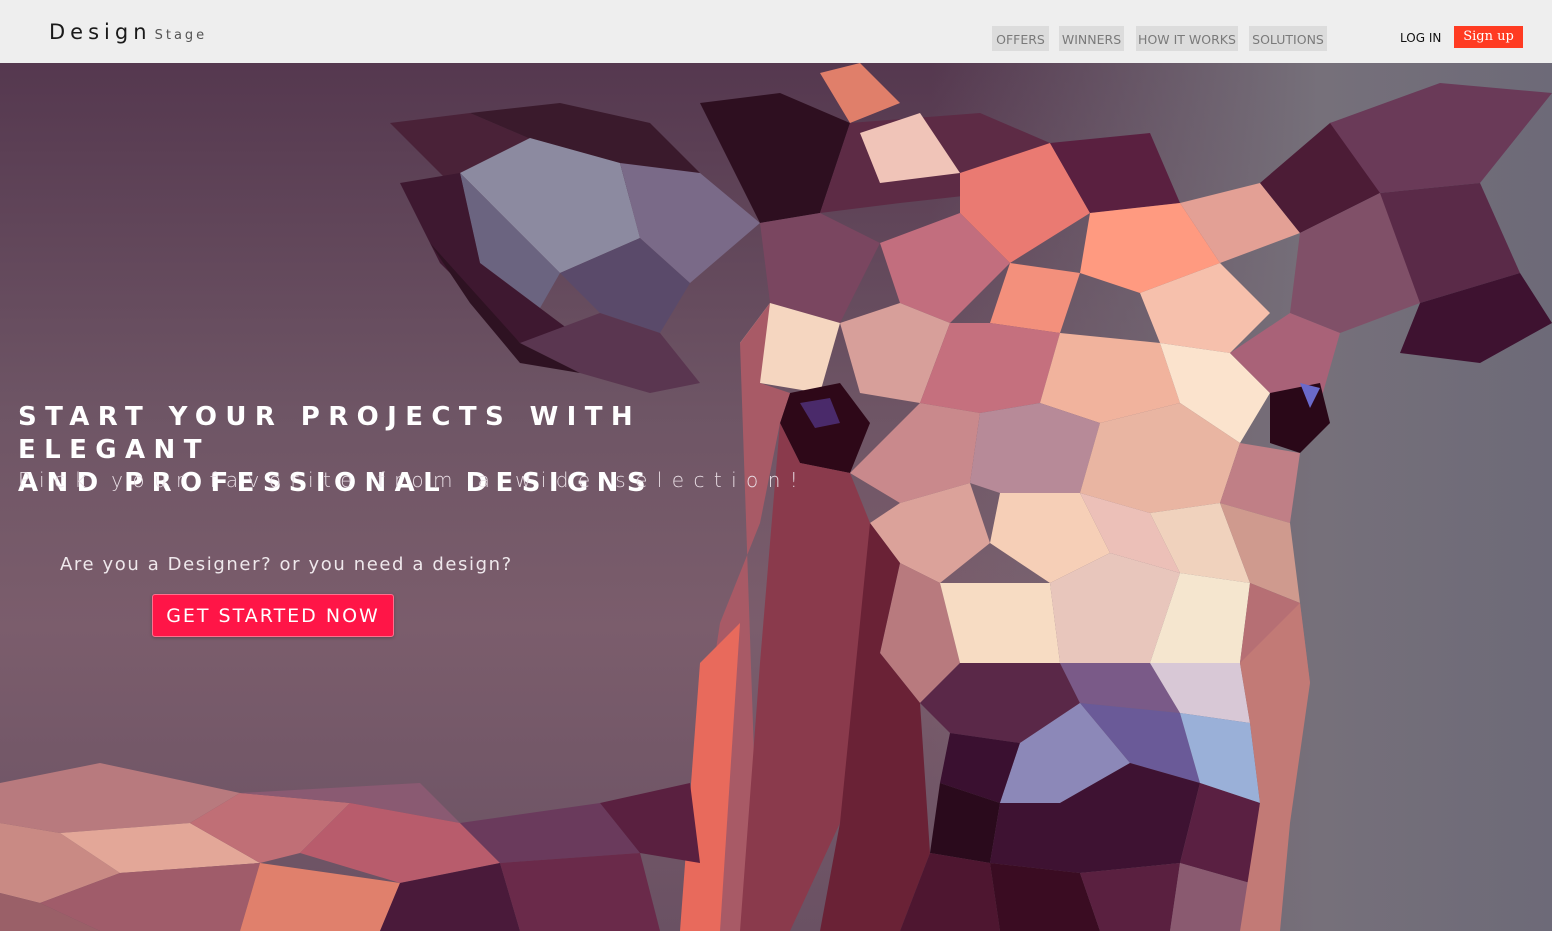 This screenshot has height=931, width=1552. What do you see at coordinates (1020, 38) in the screenshot?
I see `nav-item-offers: OFFERS` at bounding box center [1020, 38].